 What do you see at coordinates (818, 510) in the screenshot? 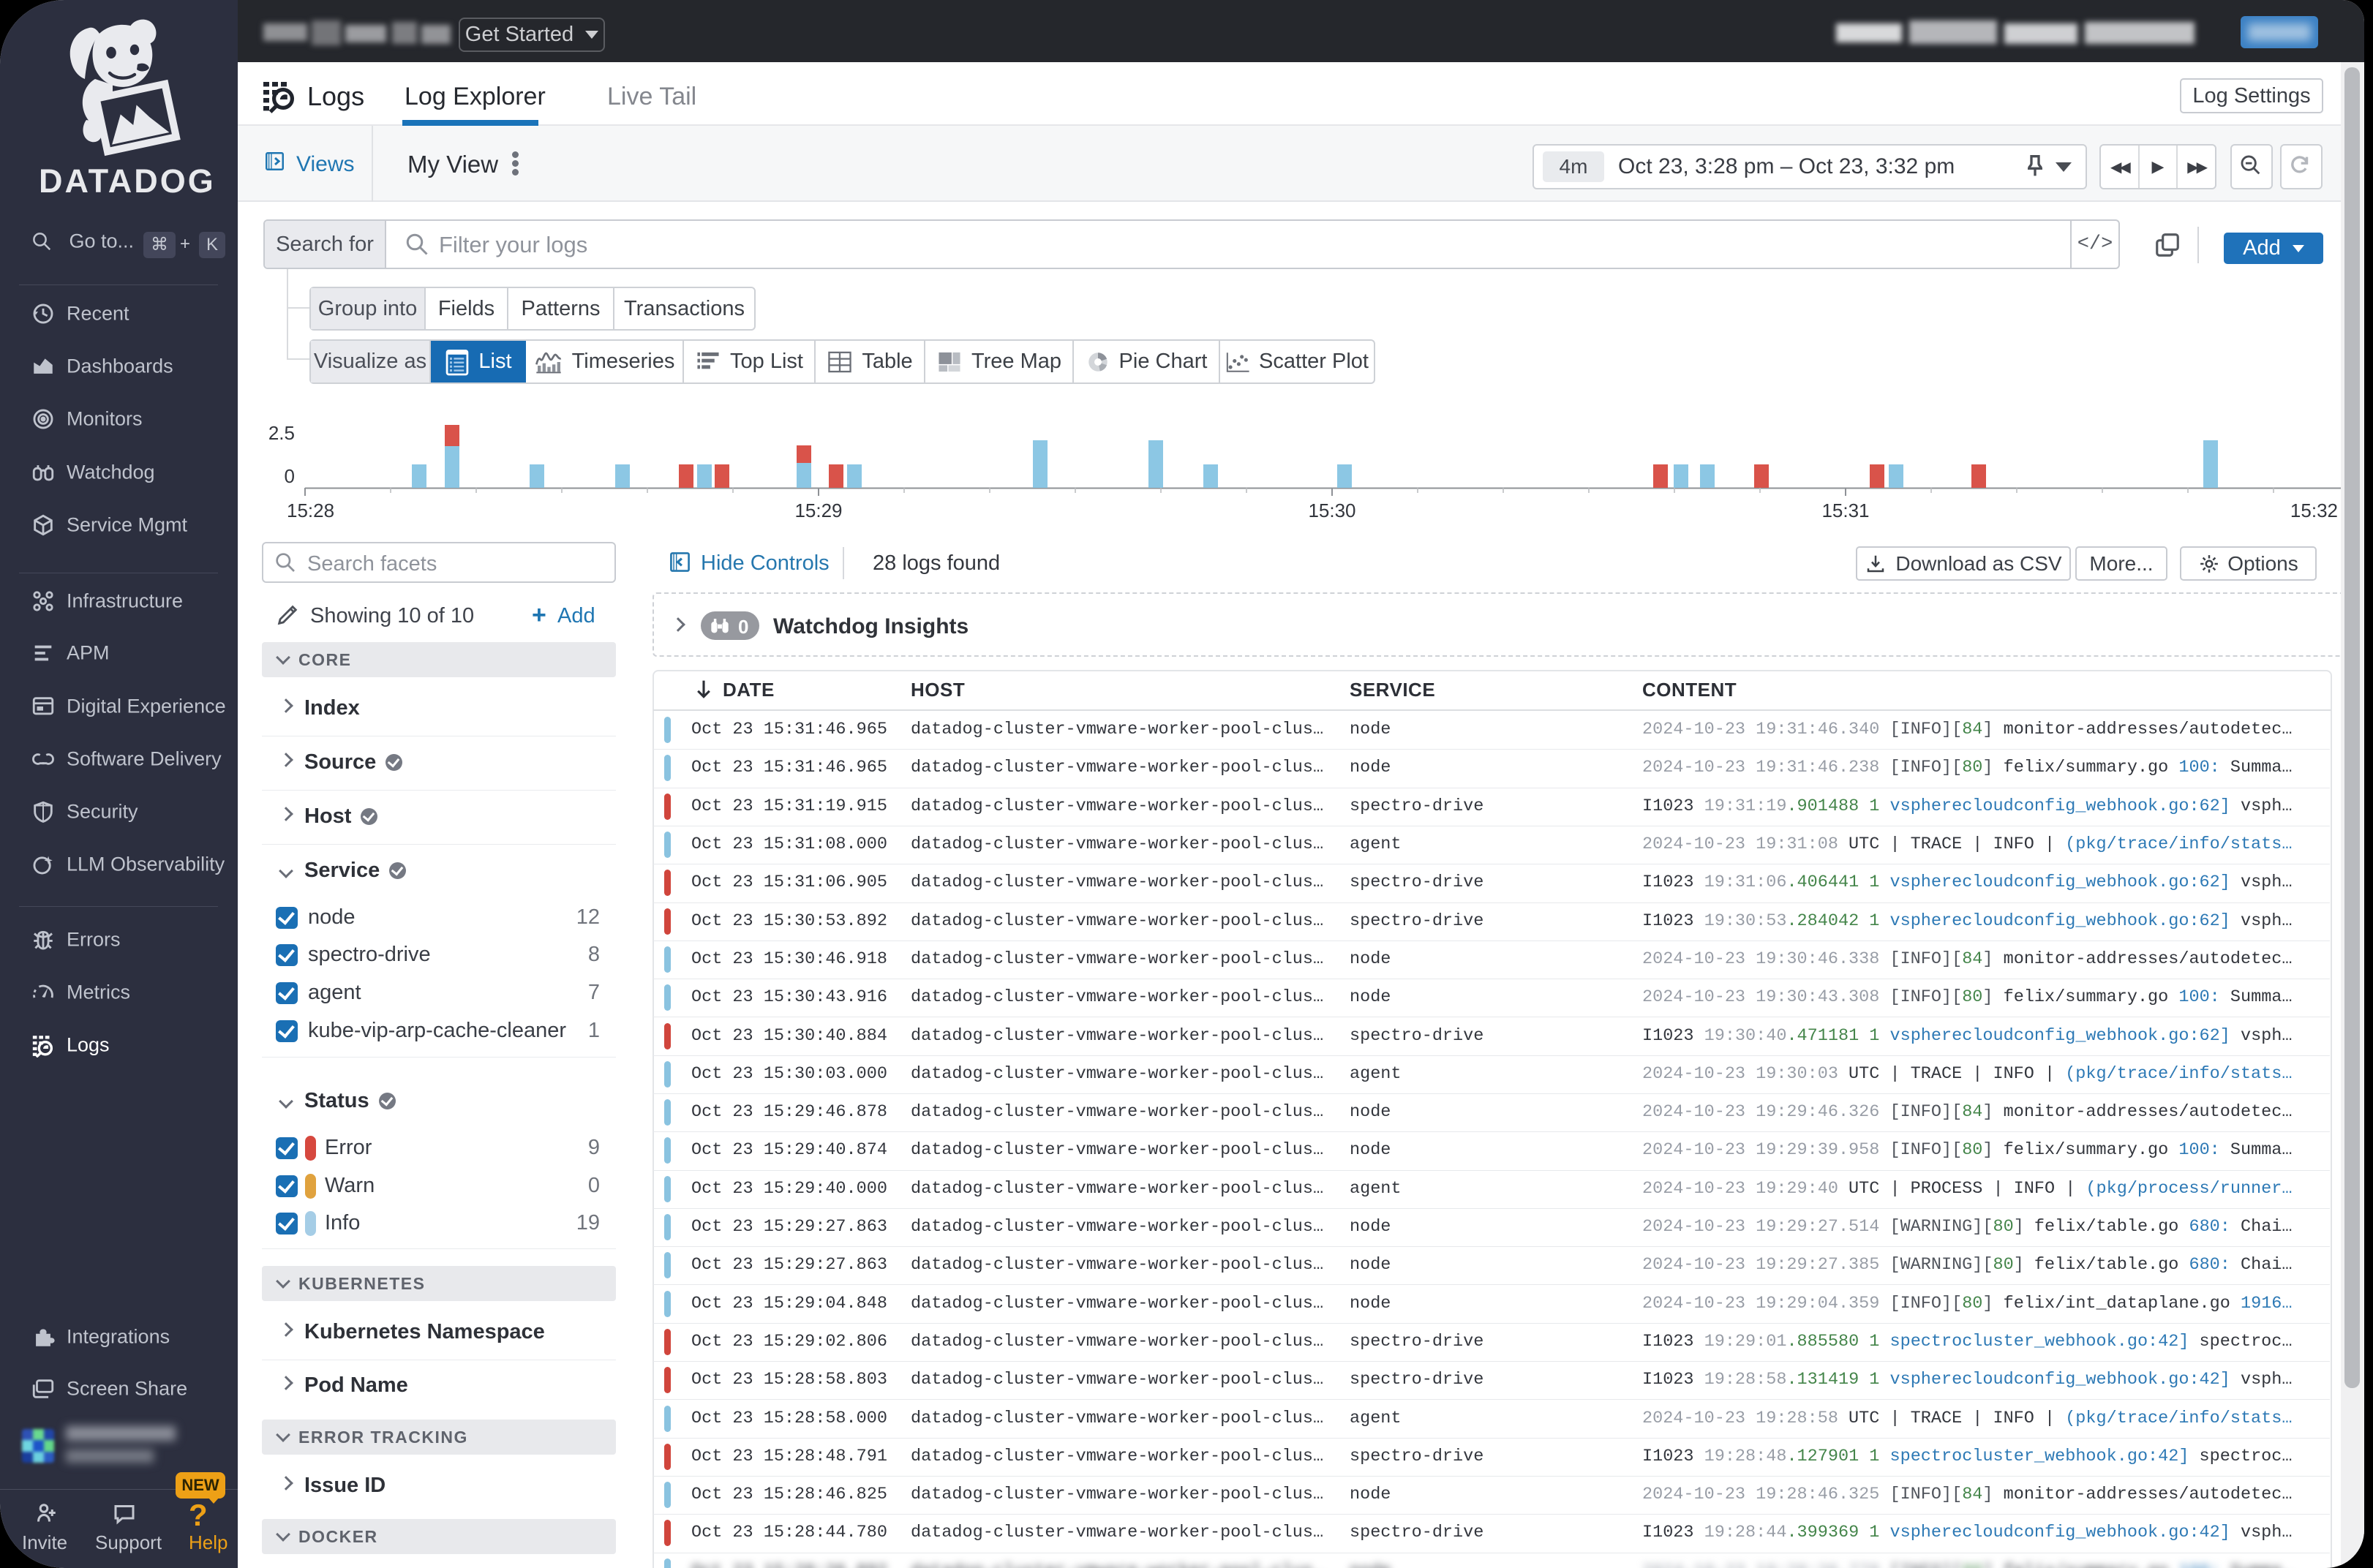
I see `svg-text: 15:29` at bounding box center [818, 510].